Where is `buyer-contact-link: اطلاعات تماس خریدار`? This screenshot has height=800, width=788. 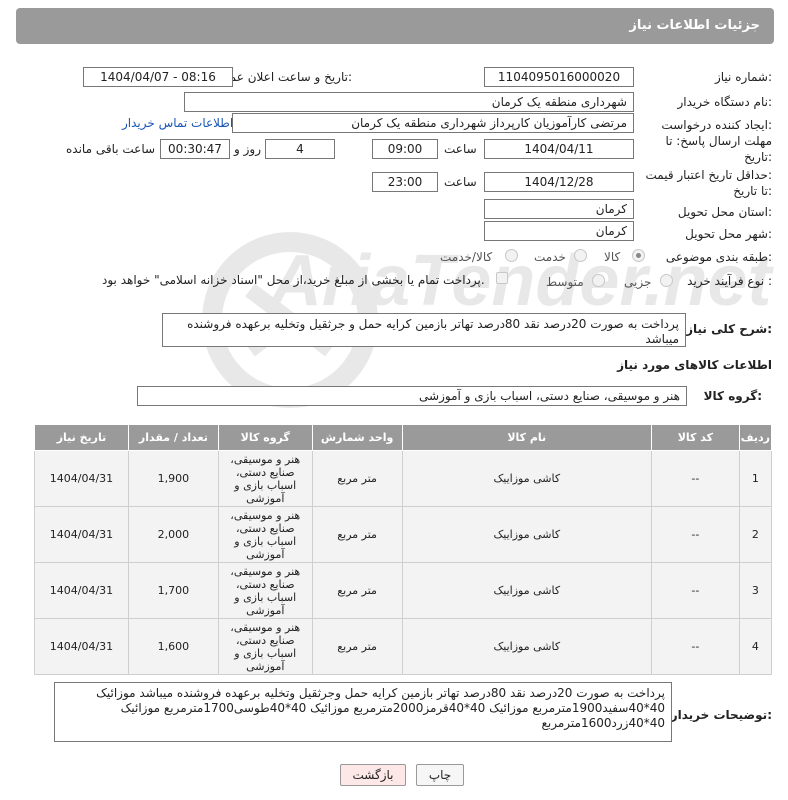
buyer-contact-link: اطلاعات تماس خریدار is located at coordinates (177, 123).